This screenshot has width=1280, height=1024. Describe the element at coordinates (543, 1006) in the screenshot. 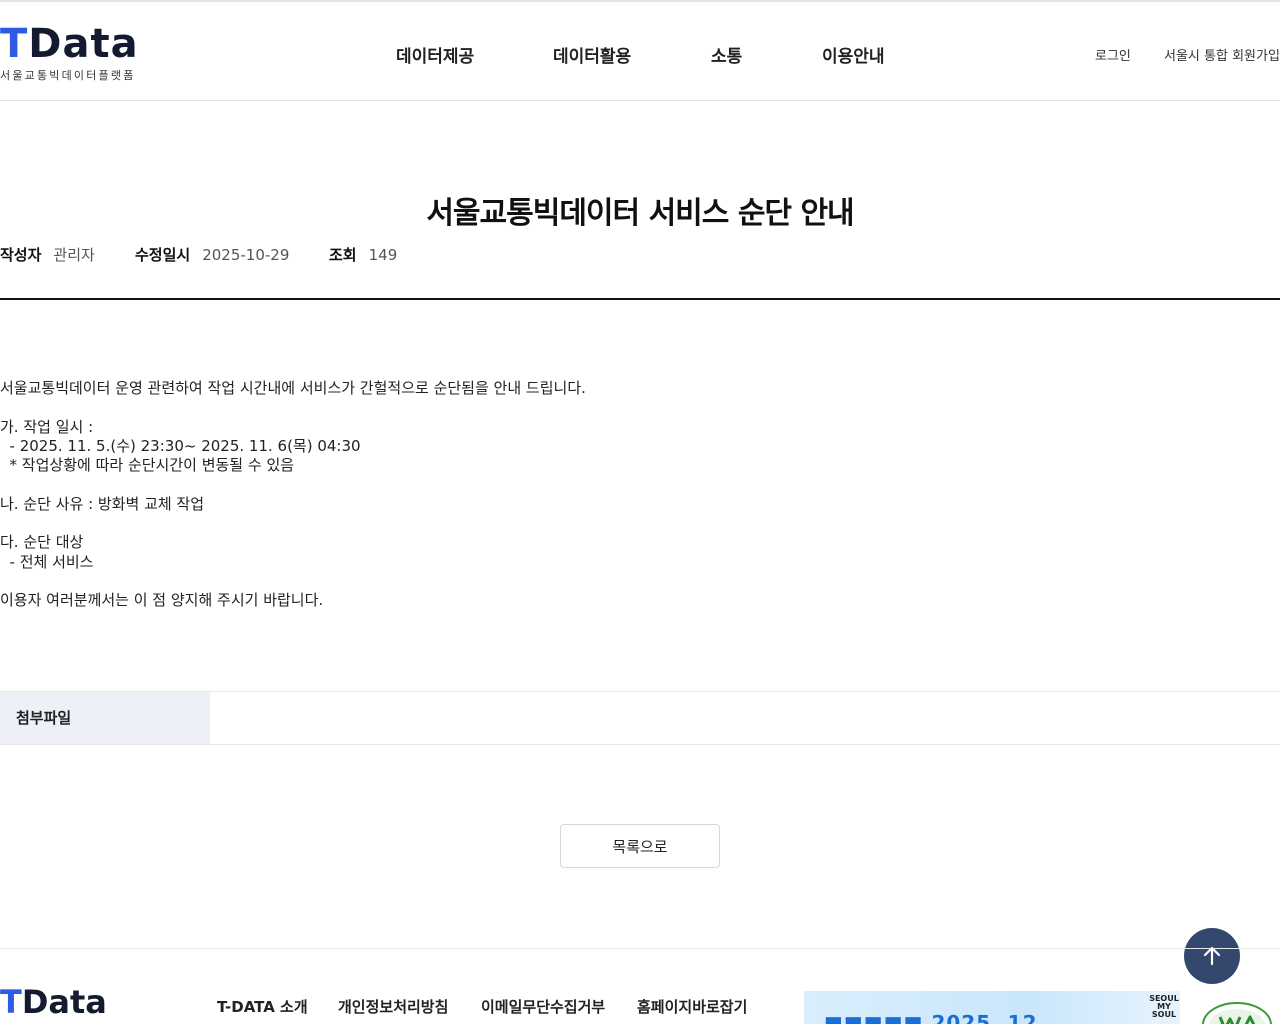

I see `footer-link-email-refusal: 이메일무단수집거부` at that location.